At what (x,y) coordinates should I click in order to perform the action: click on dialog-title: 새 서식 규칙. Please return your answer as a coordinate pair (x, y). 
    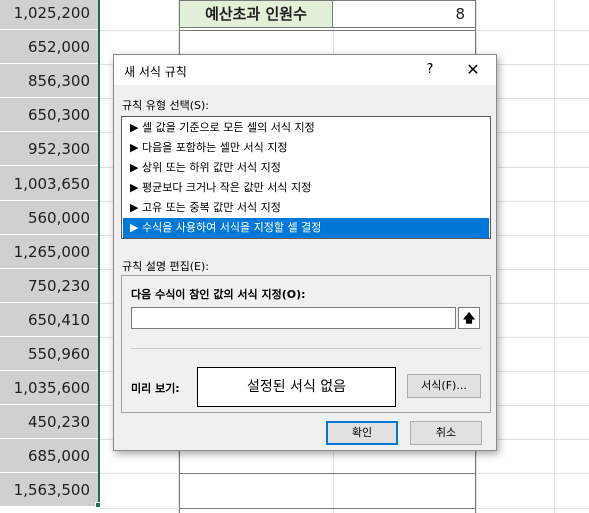
    Looking at the image, I should click on (155, 72).